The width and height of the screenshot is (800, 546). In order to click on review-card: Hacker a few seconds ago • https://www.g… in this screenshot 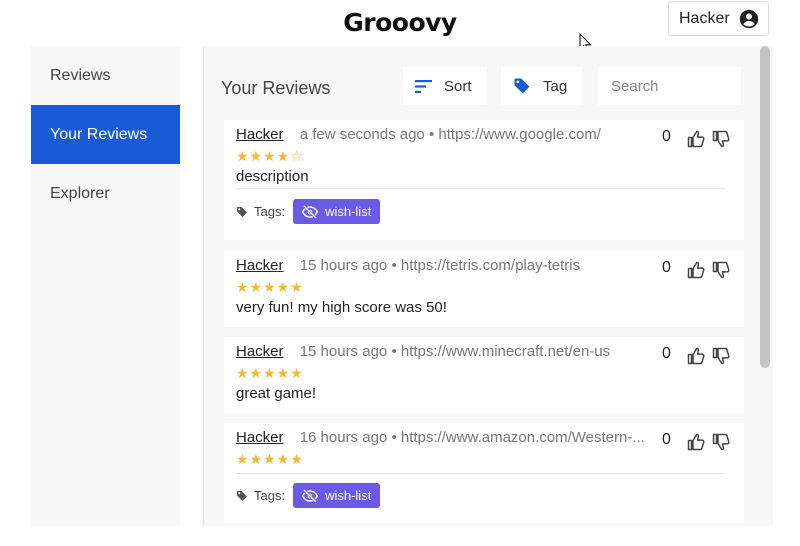, I will do `click(484, 180)`.